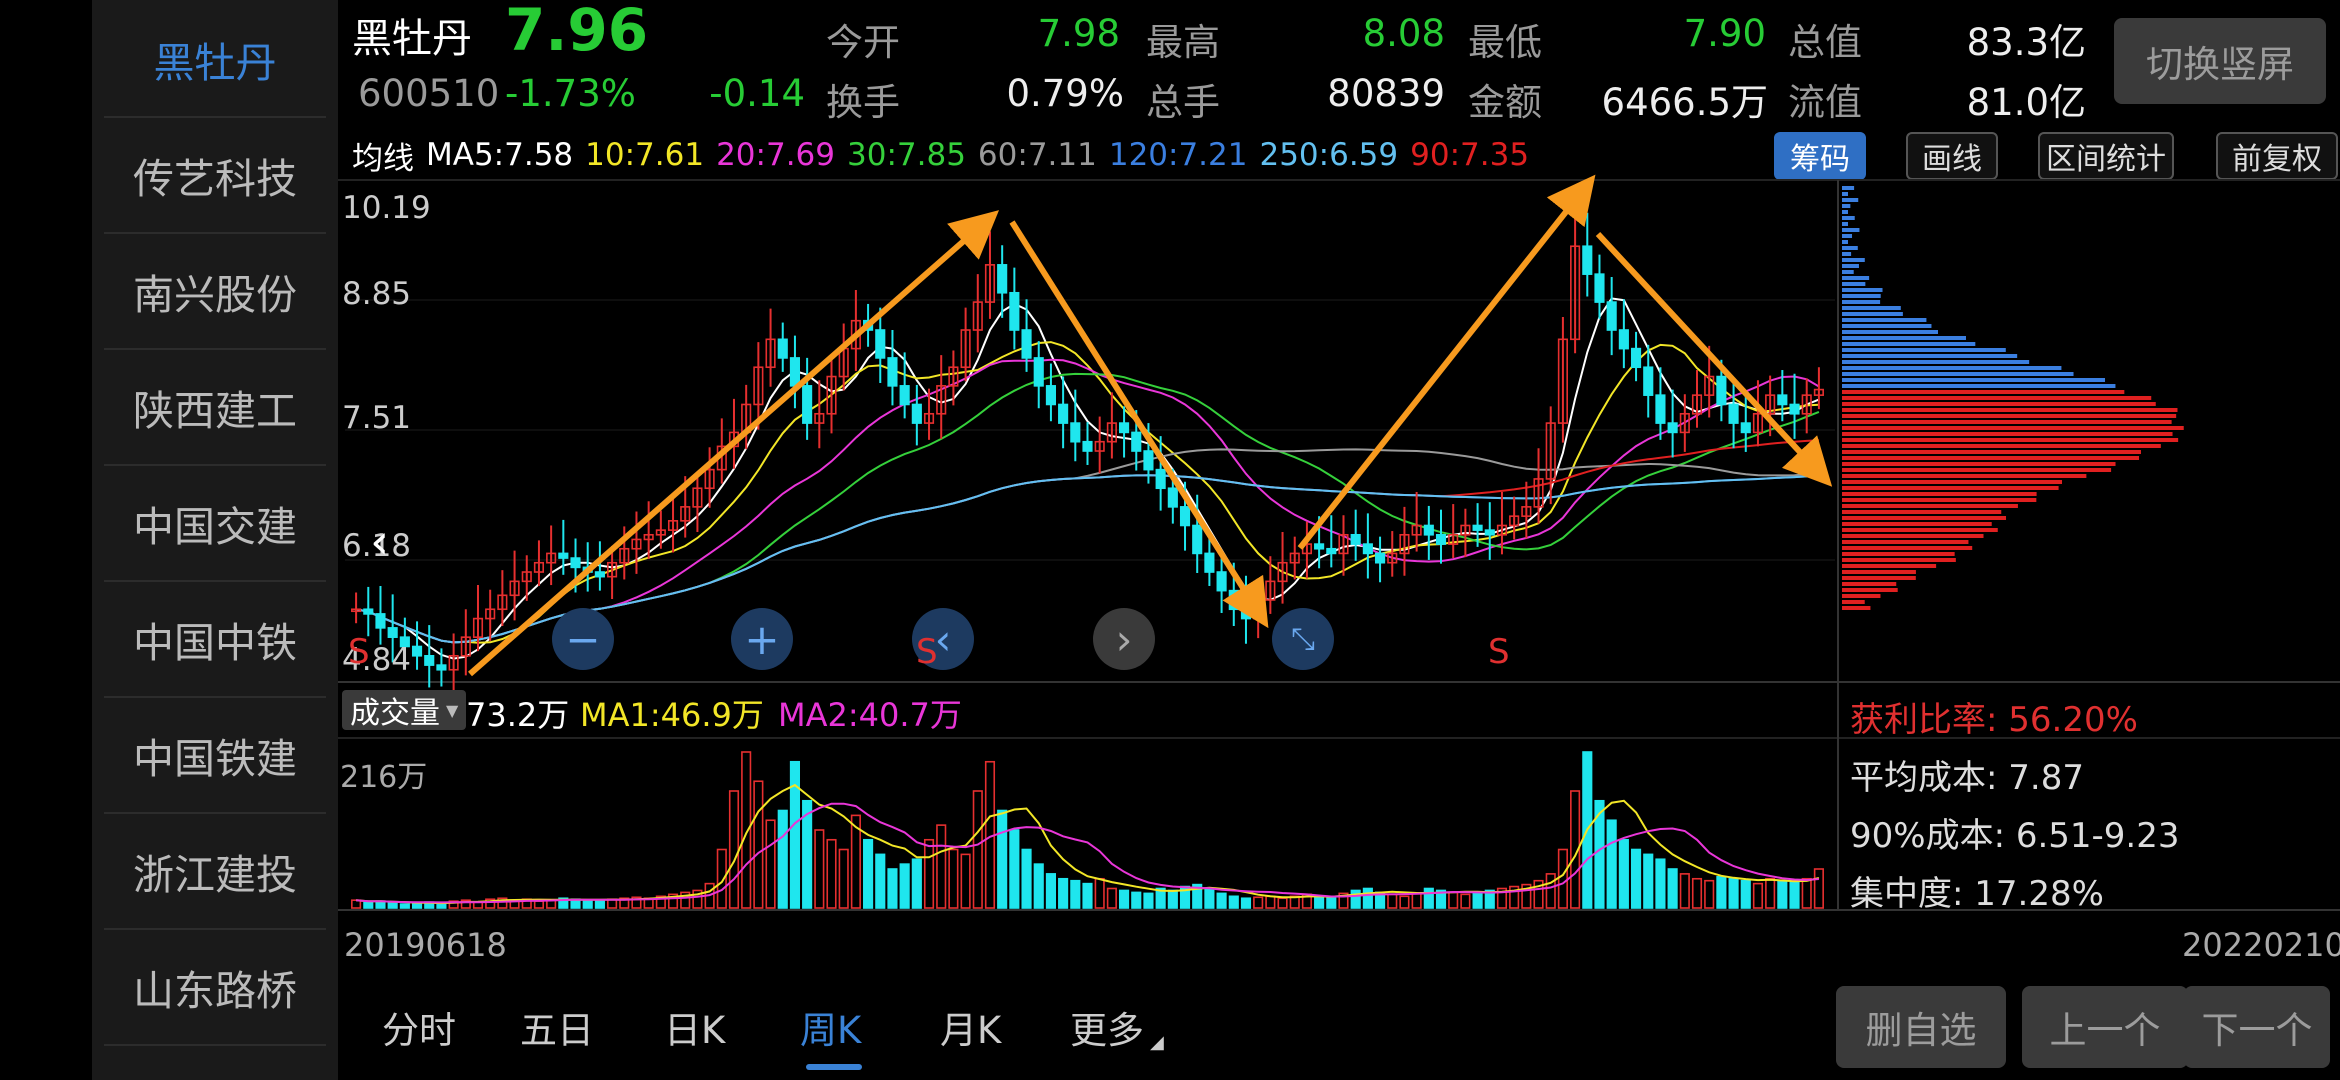  What do you see at coordinates (1446, 362) in the screenshot?
I see `trend-arrow` at bounding box center [1446, 362].